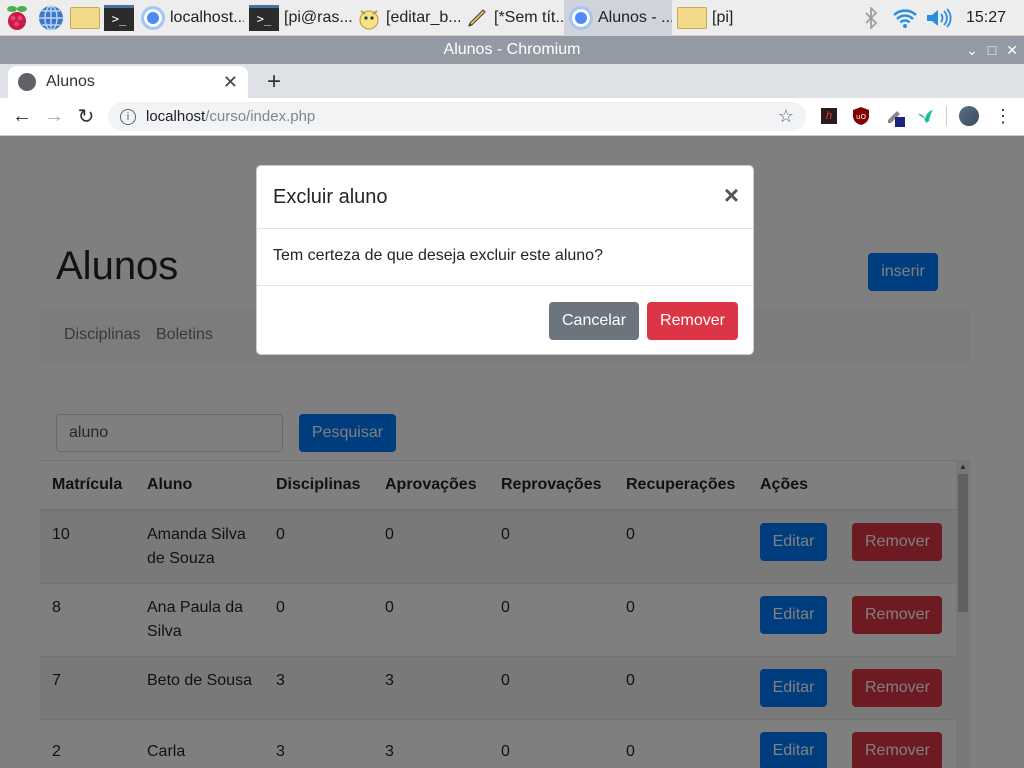 This screenshot has width=1024, height=768. Describe the element at coordinates (594, 321) in the screenshot. I see `cancel-button: Cancelar` at that location.